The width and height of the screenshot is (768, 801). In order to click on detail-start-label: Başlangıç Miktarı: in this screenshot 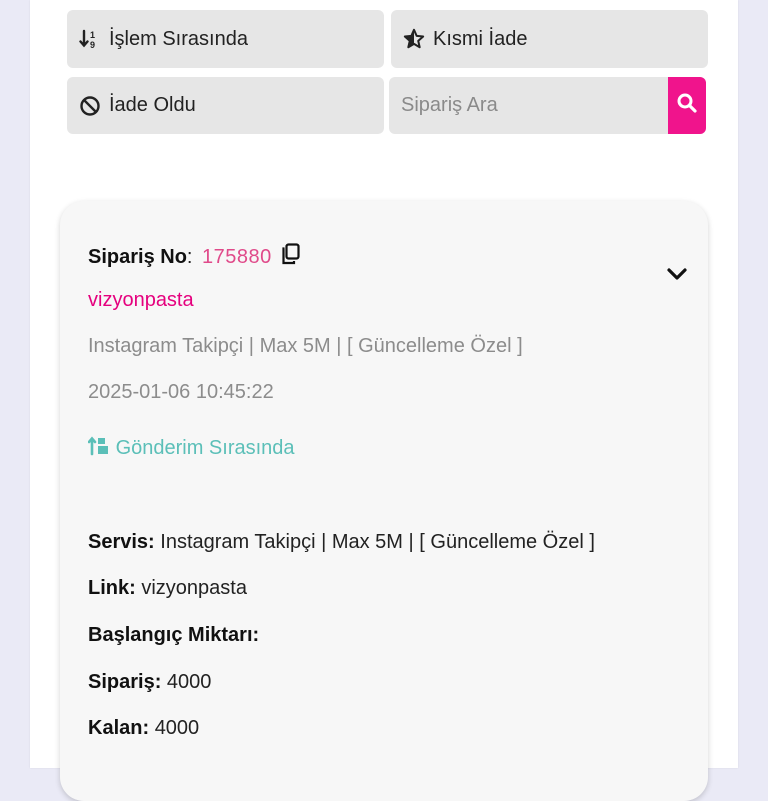, I will do `click(174, 635)`.